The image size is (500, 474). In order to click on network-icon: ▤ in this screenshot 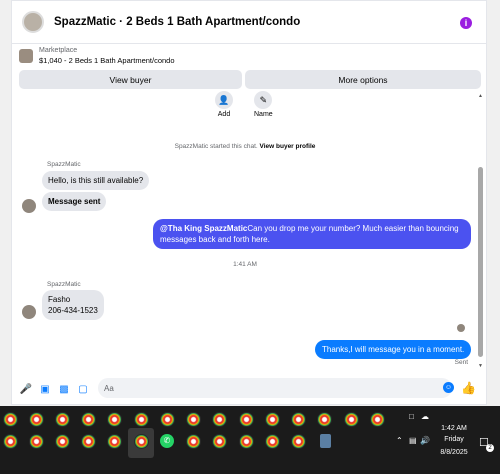, I will do `click(413, 440)`.